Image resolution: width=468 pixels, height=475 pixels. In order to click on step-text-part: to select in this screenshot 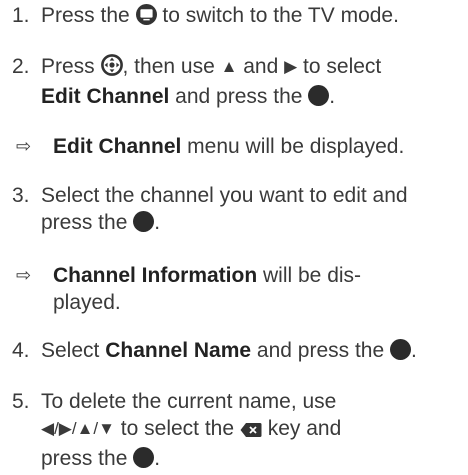, I will do `click(339, 66)`.